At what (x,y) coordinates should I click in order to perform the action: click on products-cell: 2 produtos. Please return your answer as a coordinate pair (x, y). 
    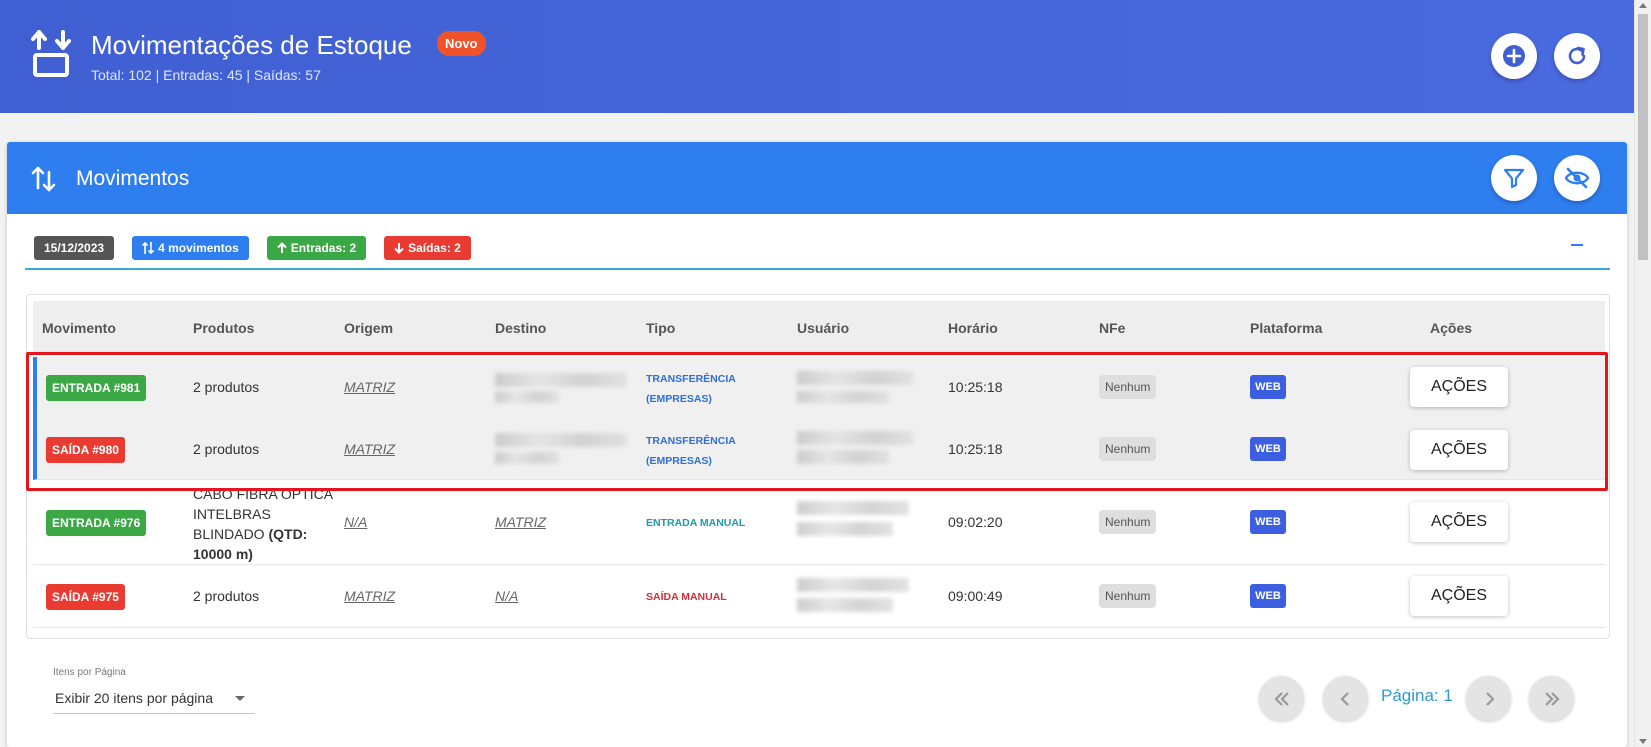
    Looking at the image, I should click on (226, 596).